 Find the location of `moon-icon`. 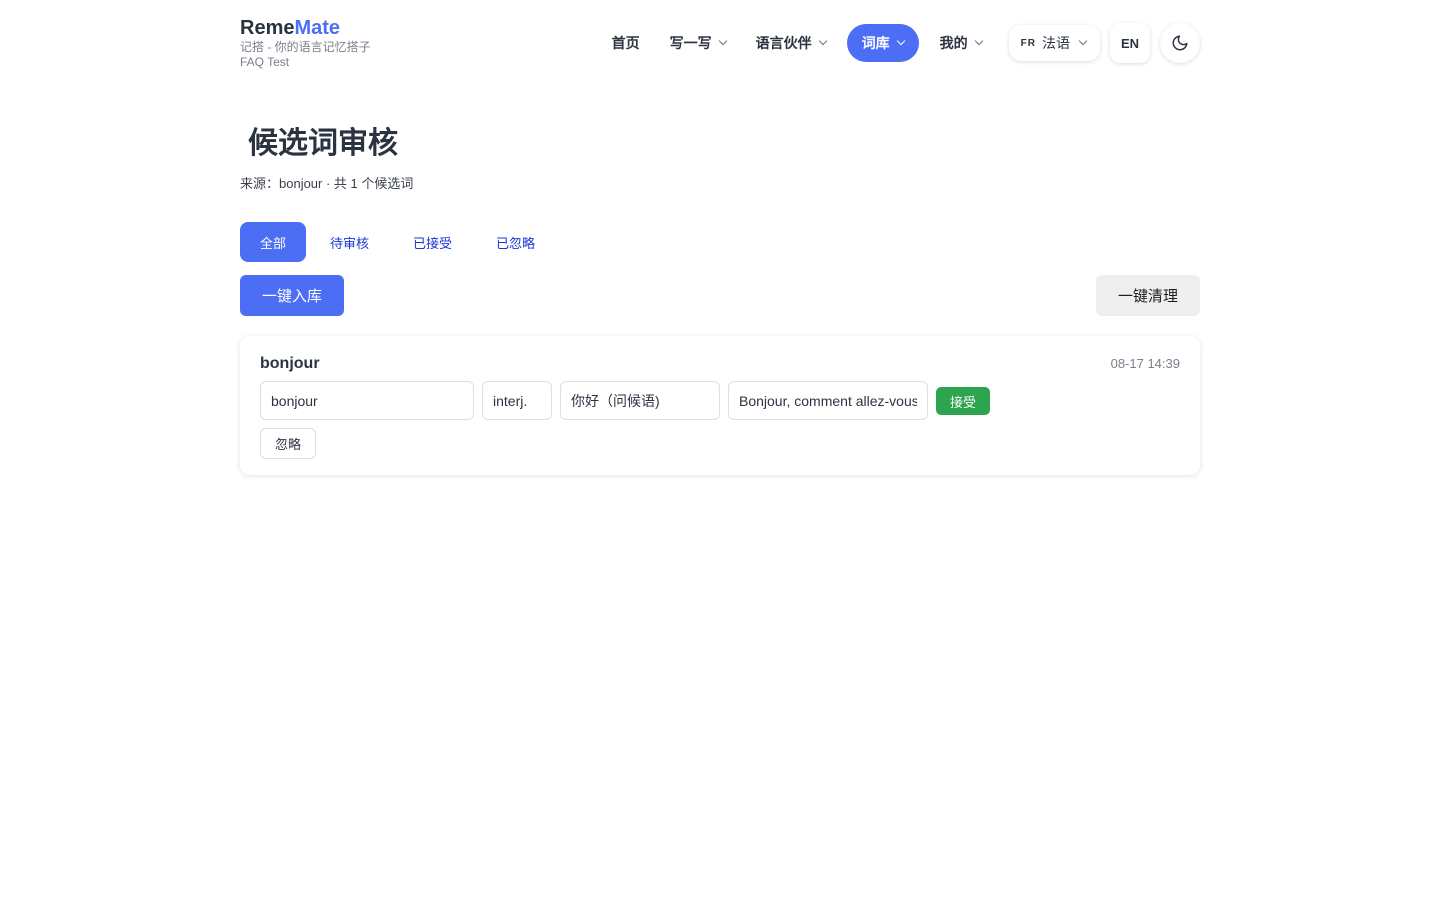

moon-icon is located at coordinates (1180, 43).